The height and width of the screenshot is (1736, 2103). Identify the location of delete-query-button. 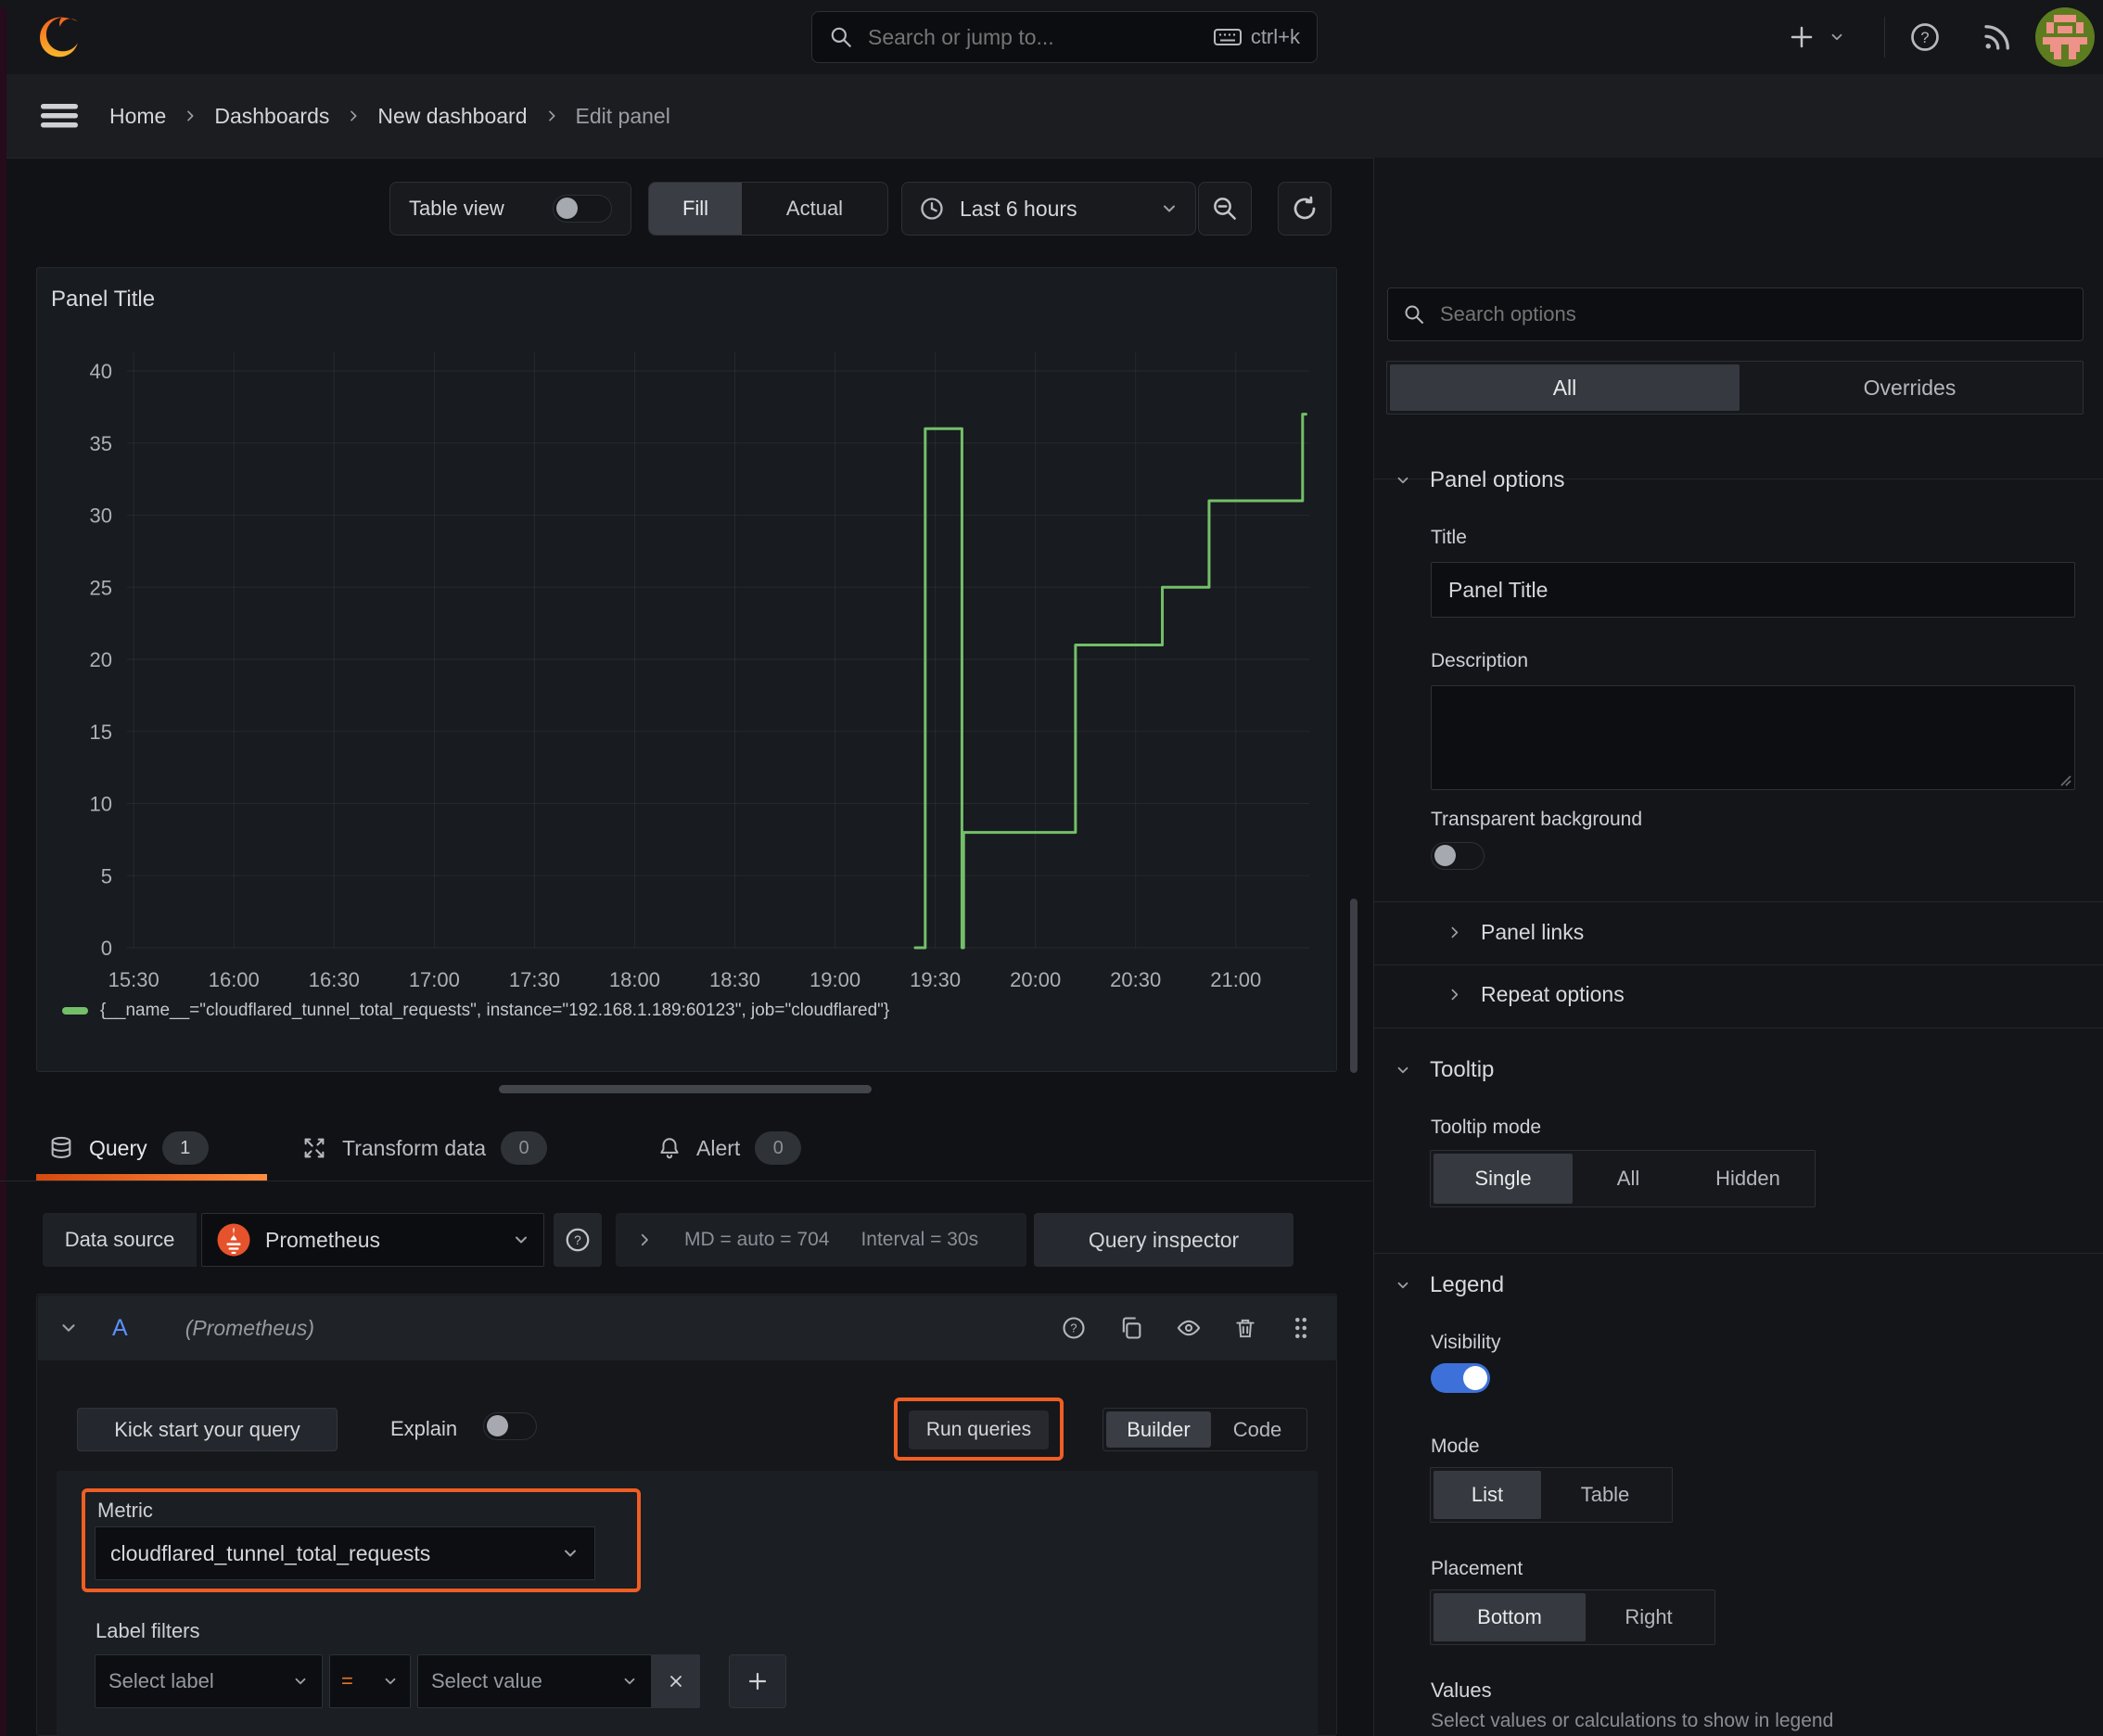
(1245, 1328).